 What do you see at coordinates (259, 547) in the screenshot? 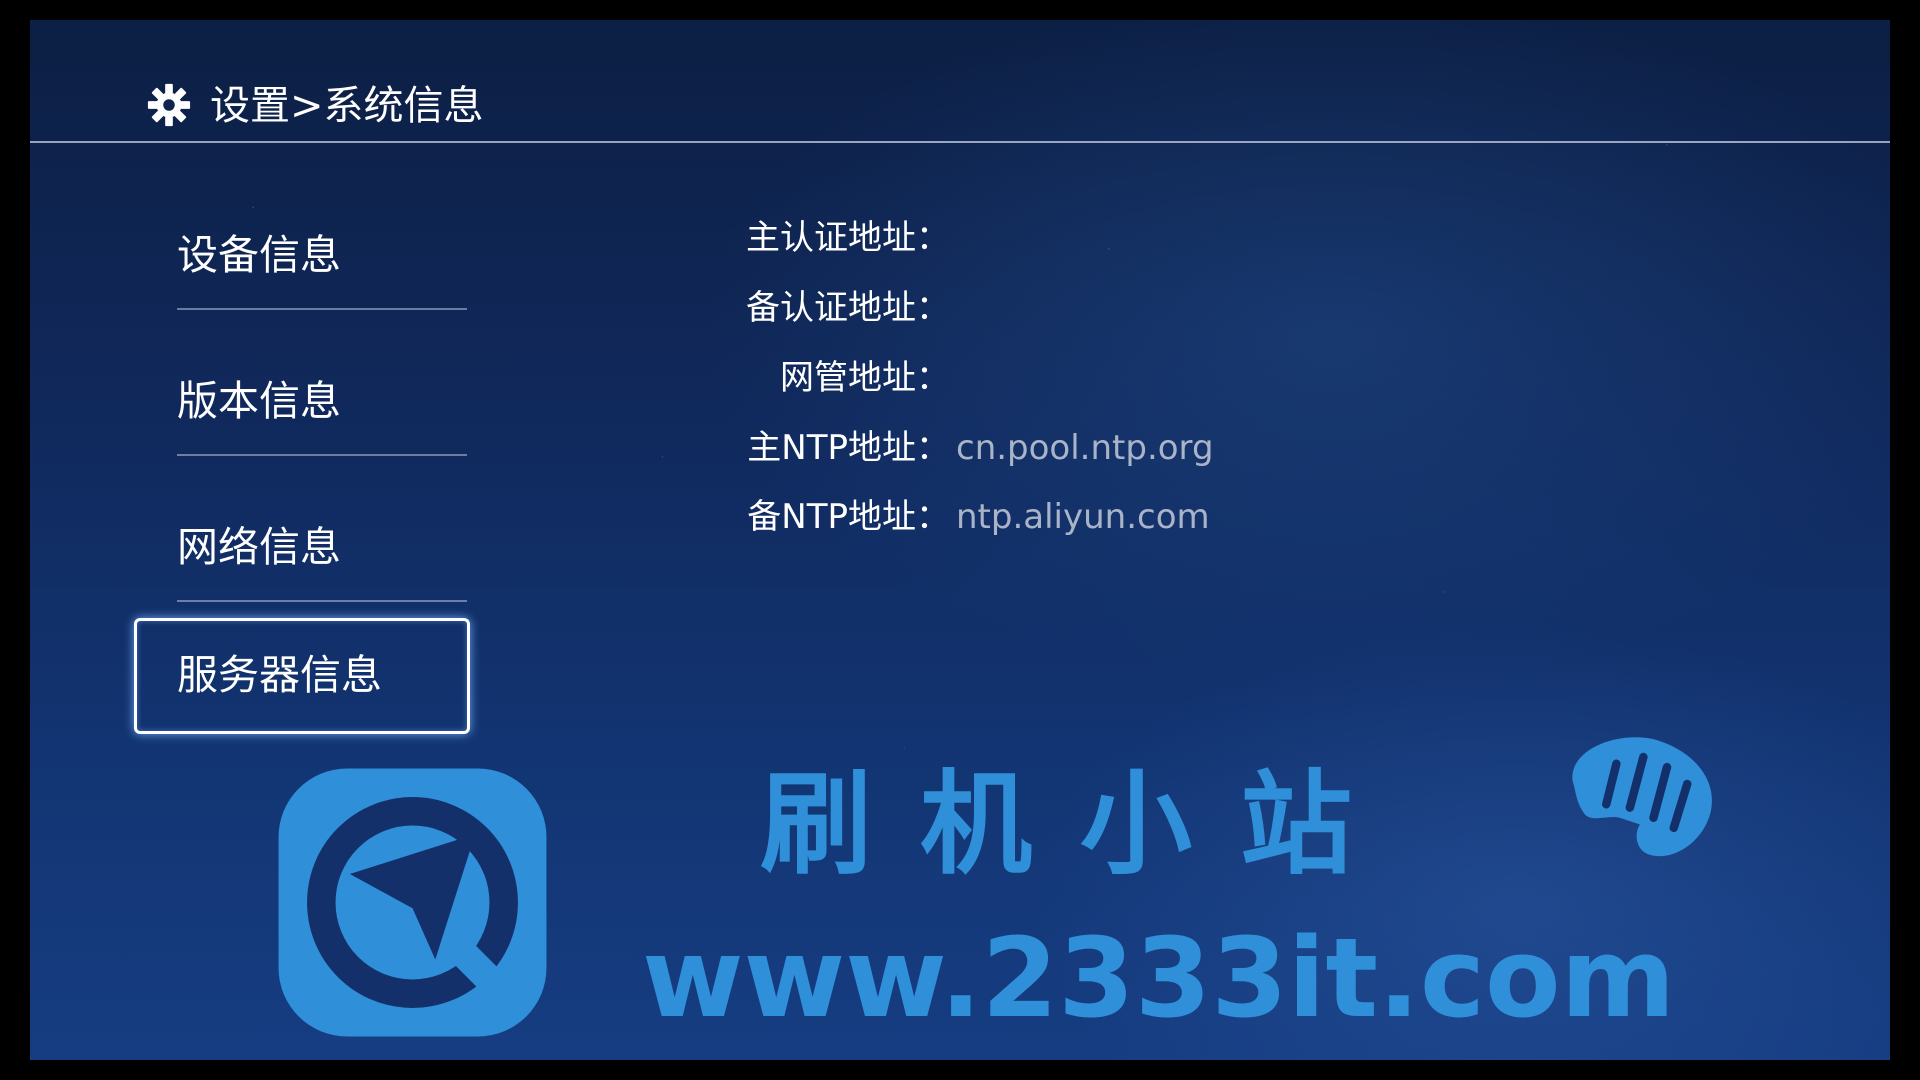
I see `sidebar-item-label: 网络信息` at bounding box center [259, 547].